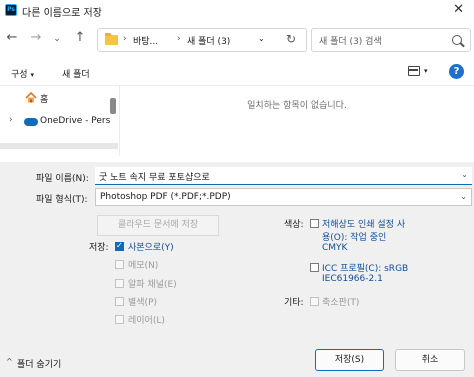 The width and height of the screenshot is (474, 377). I want to click on search-input: 새 폴더 (3) 검색, so click(350, 40).